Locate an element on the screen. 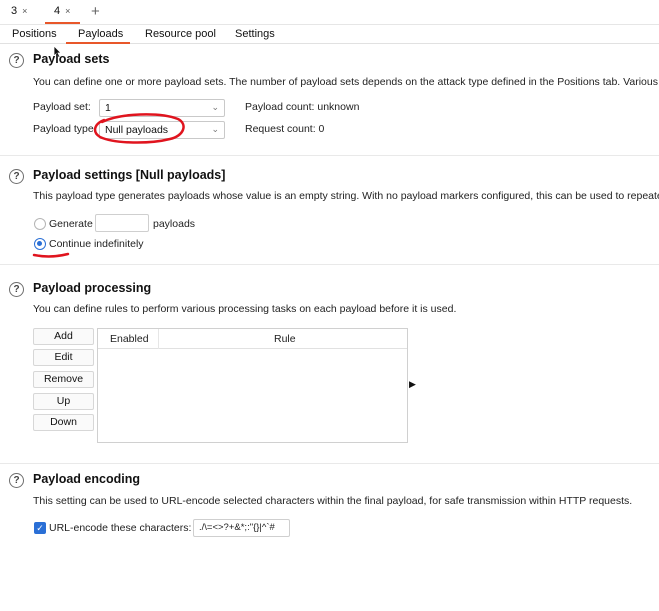  payload-count: Payload count: unknown is located at coordinates (302, 107).